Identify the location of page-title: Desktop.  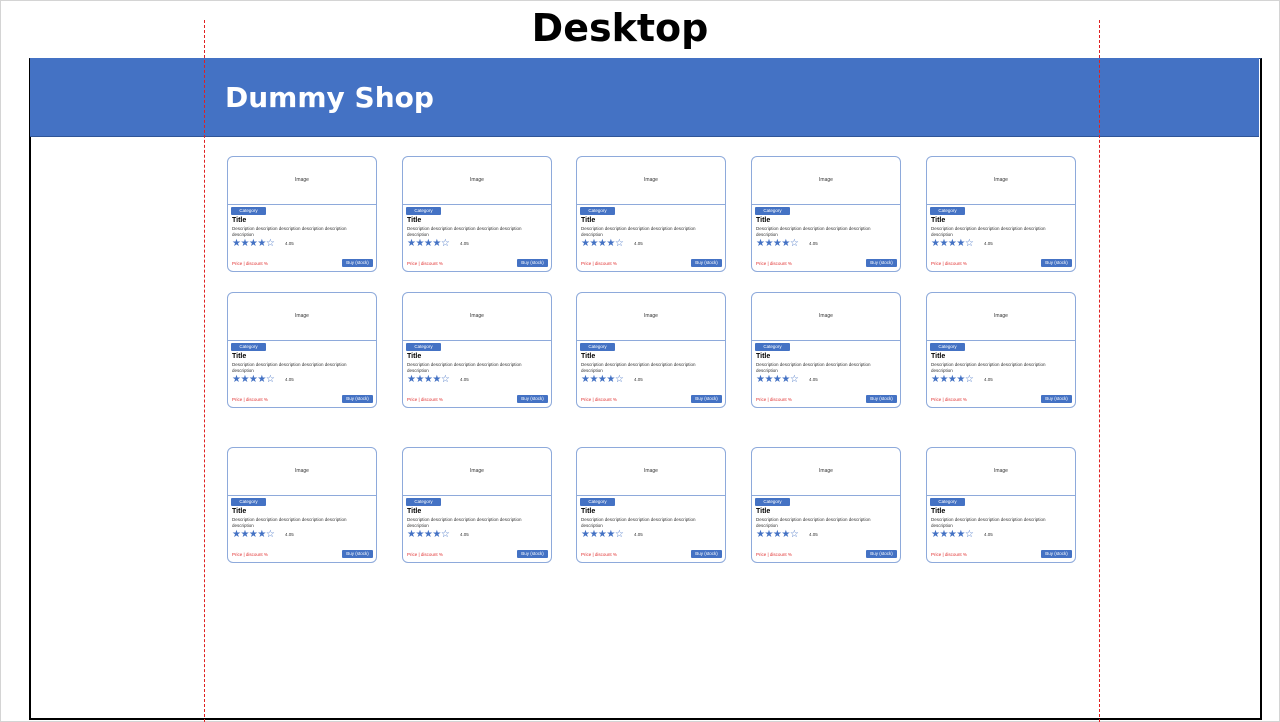
(620, 28).